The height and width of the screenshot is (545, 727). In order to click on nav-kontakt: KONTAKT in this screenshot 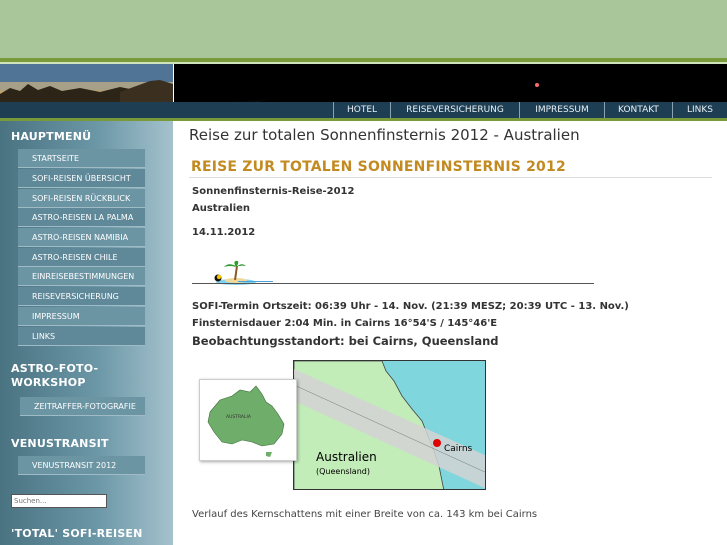, I will do `click(638, 110)`.